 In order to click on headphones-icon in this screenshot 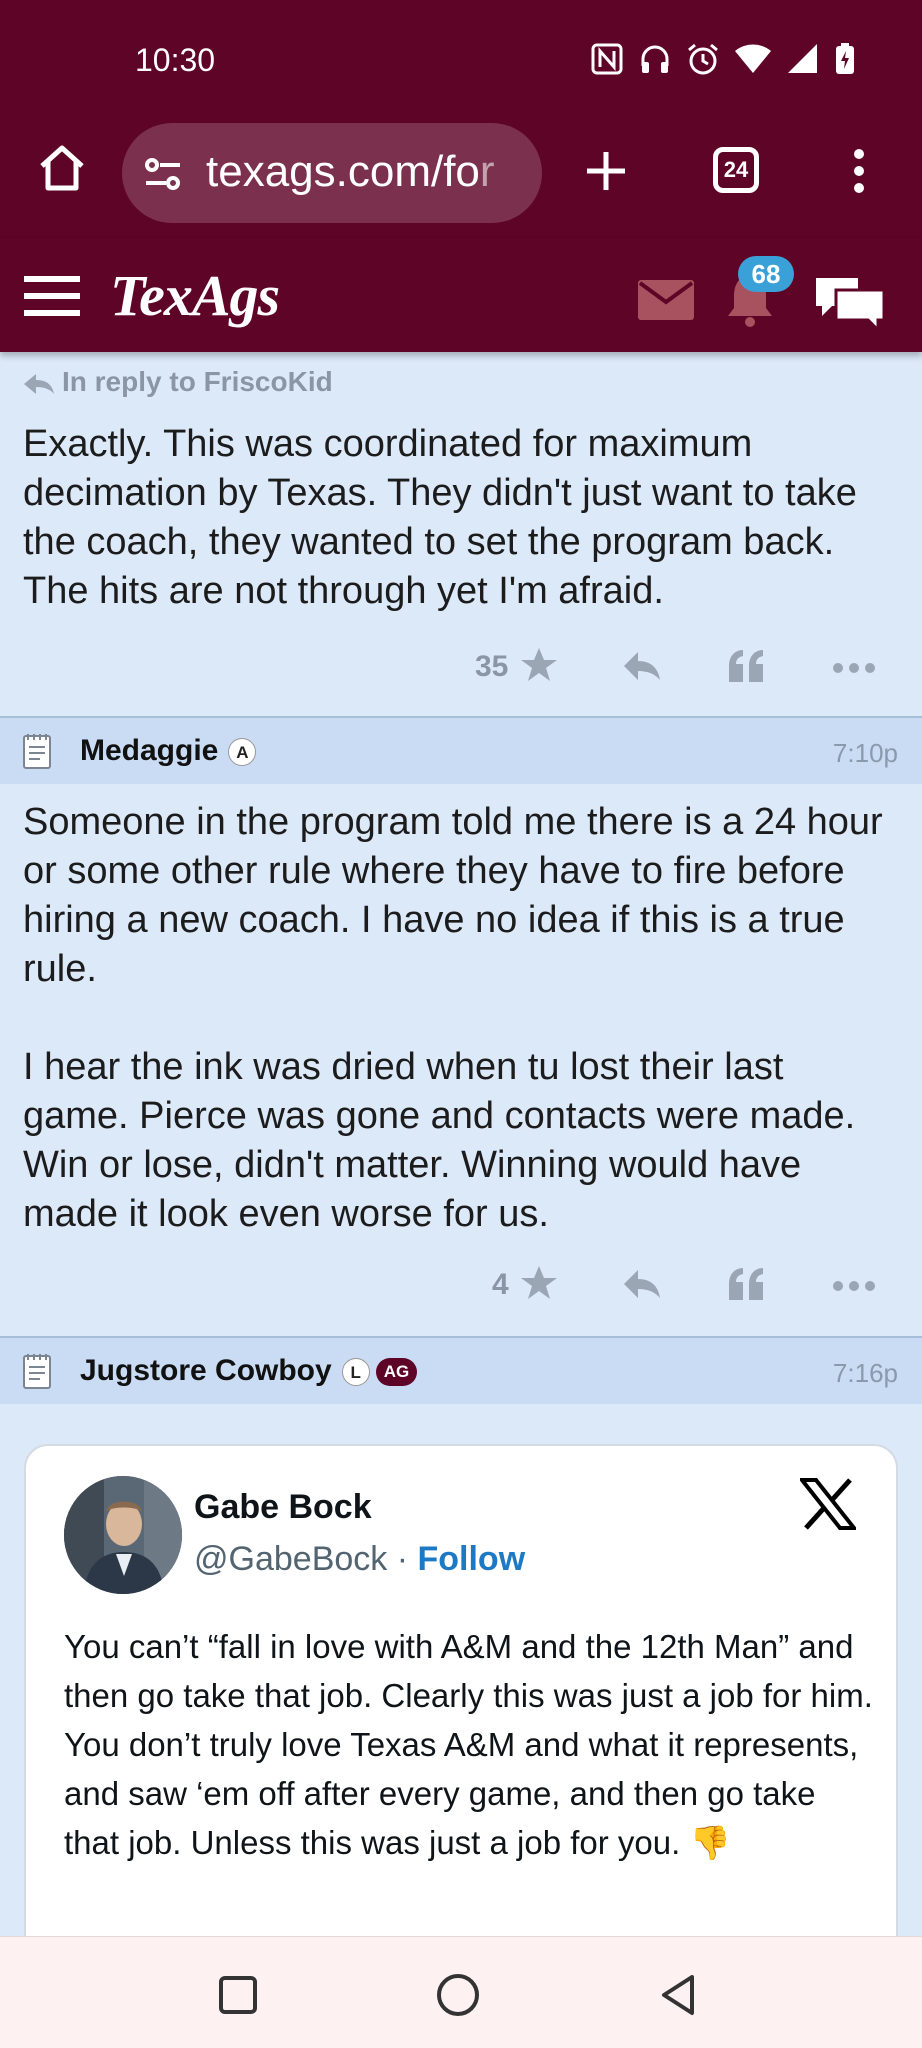, I will do `click(655, 59)`.